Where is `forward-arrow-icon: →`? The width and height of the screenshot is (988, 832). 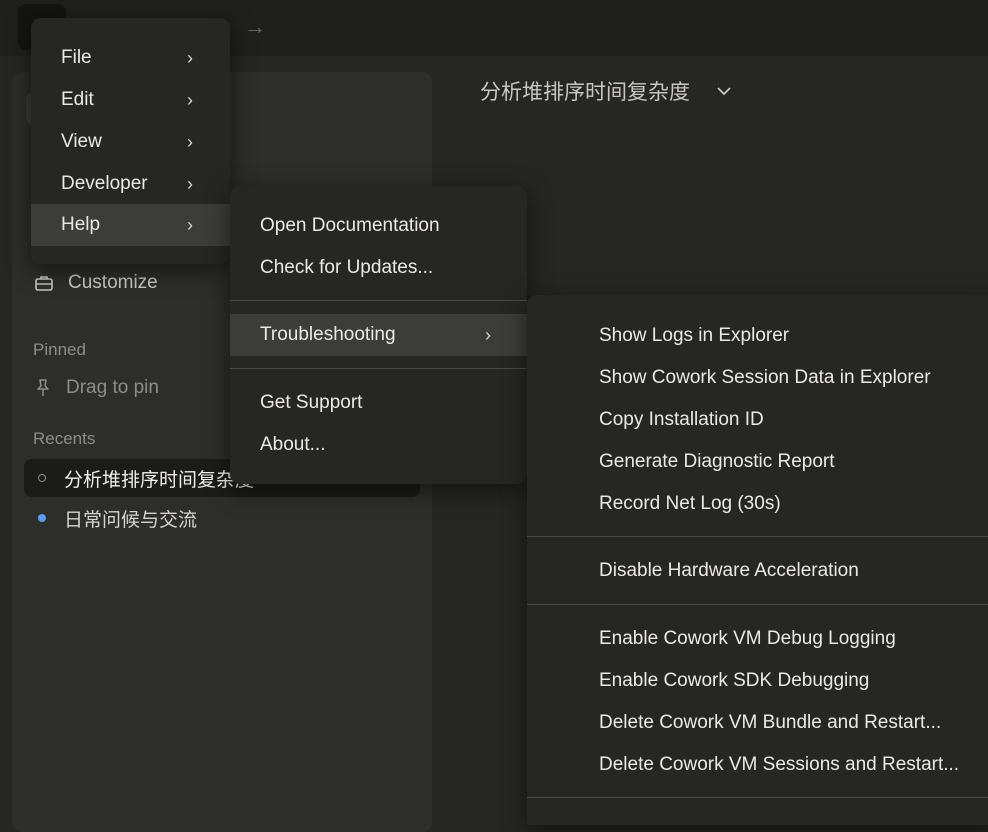
forward-arrow-icon: → is located at coordinates (255, 27).